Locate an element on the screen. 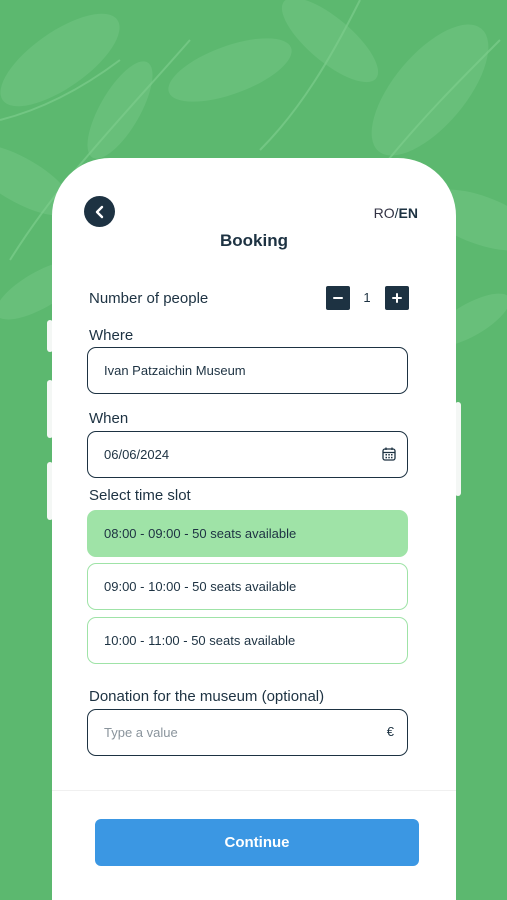  where-value: Ivan Patzaichin Museum is located at coordinates (175, 370).